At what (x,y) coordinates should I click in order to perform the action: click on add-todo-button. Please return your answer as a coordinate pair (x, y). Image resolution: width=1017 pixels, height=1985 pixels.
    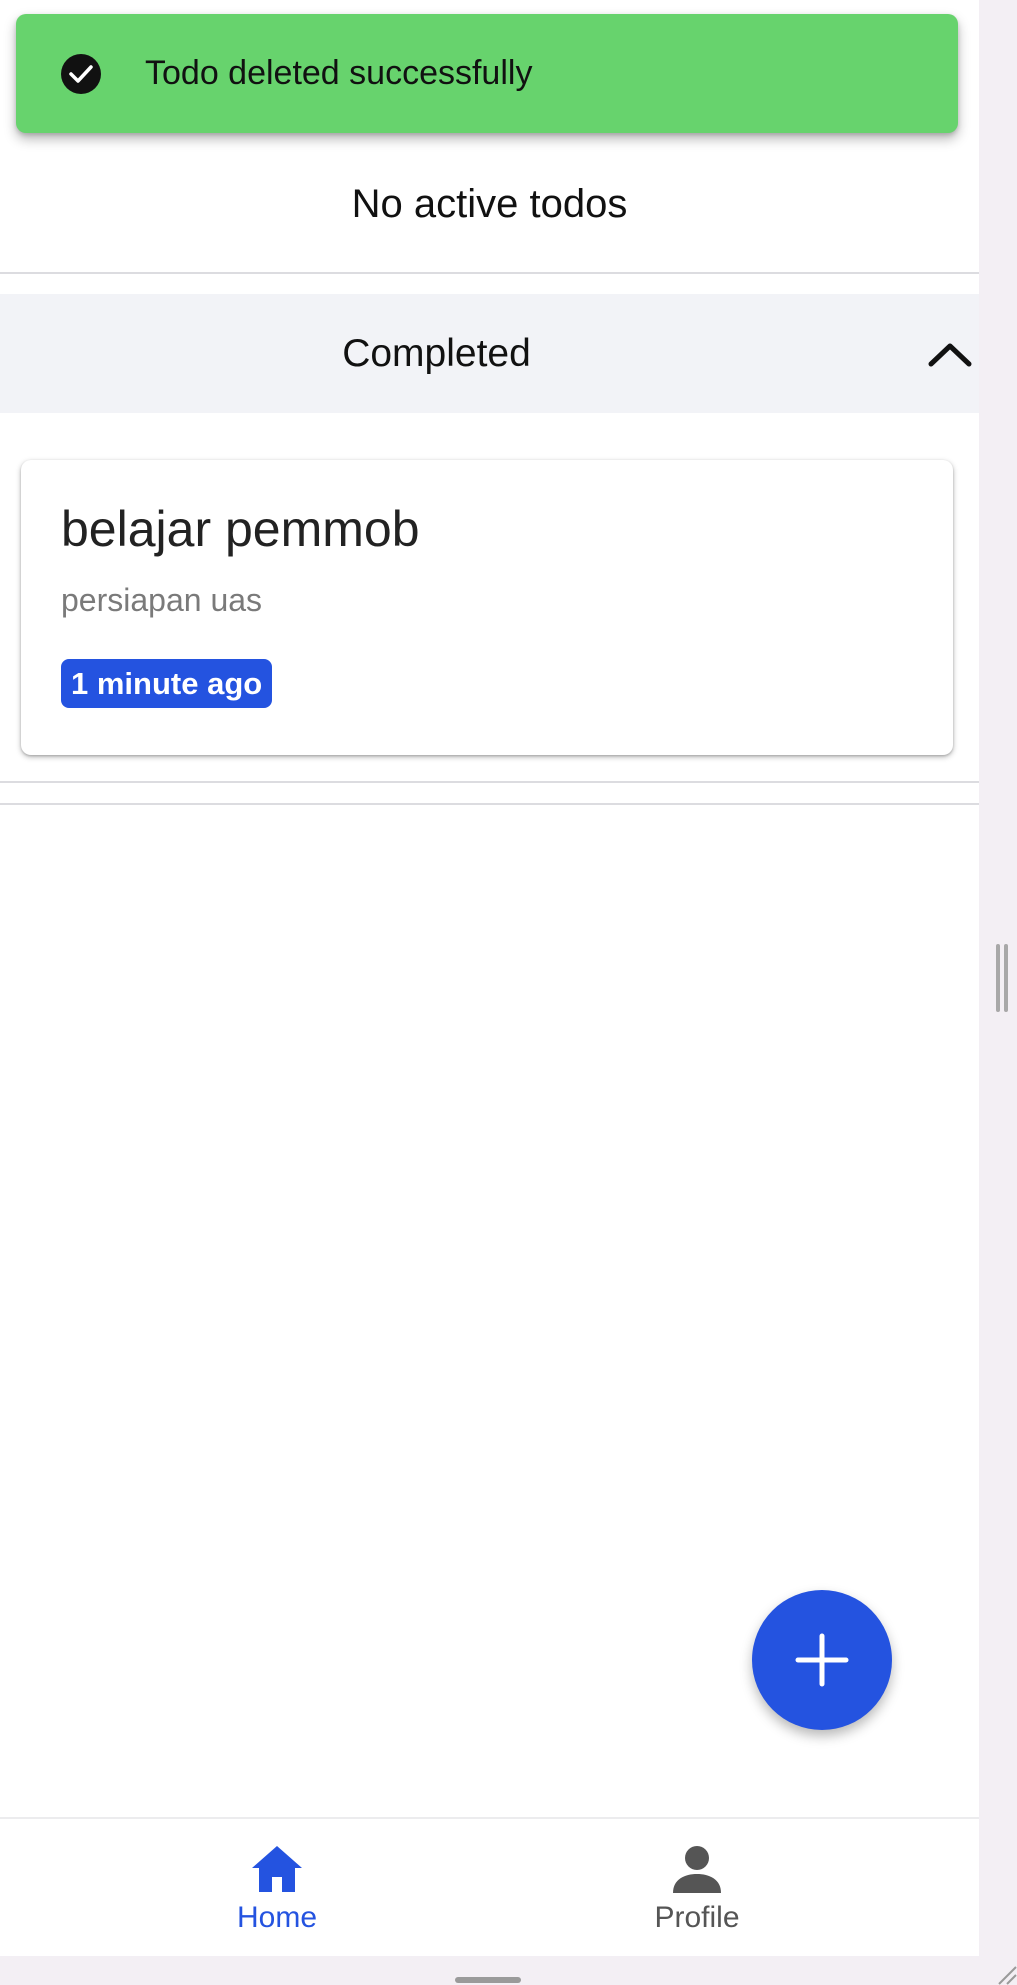
    Looking at the image, I should click on (822, 1660).